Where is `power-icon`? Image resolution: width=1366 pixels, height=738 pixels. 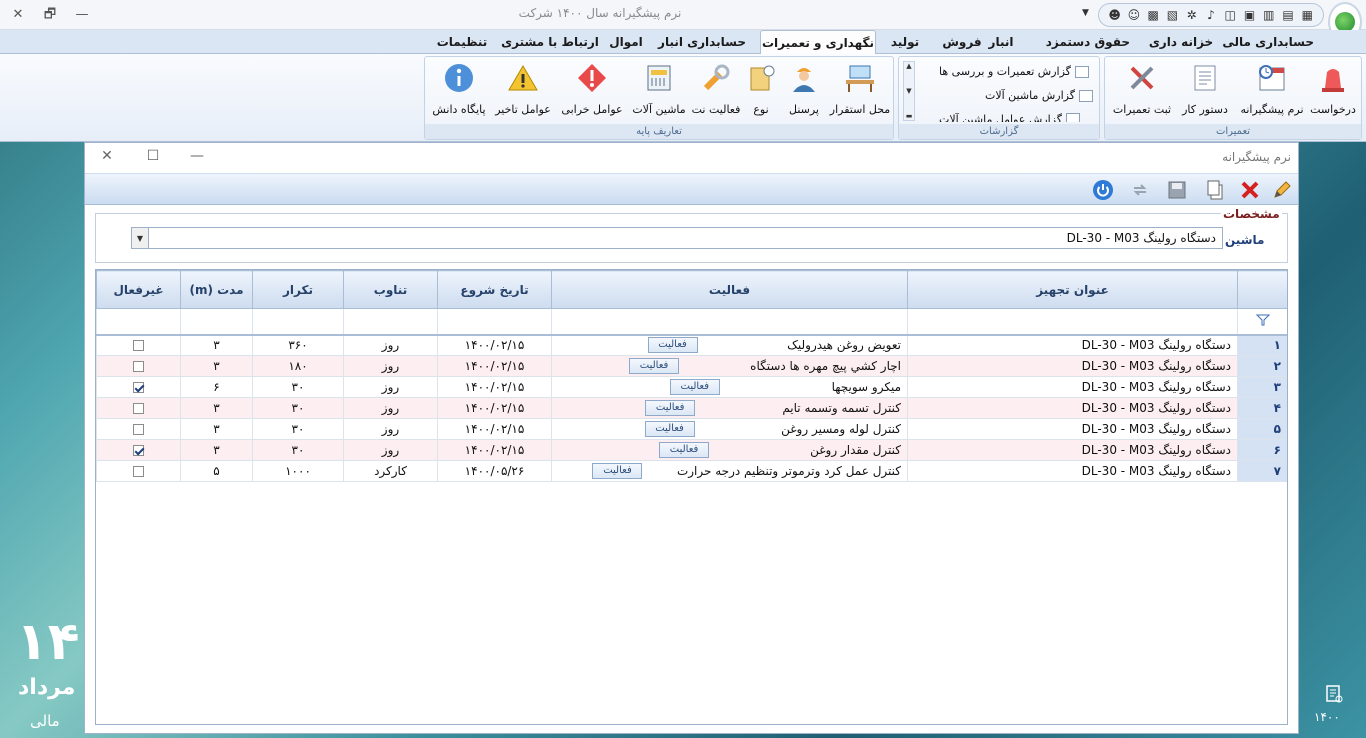
power-icon is located at coordinates (1103, 190).